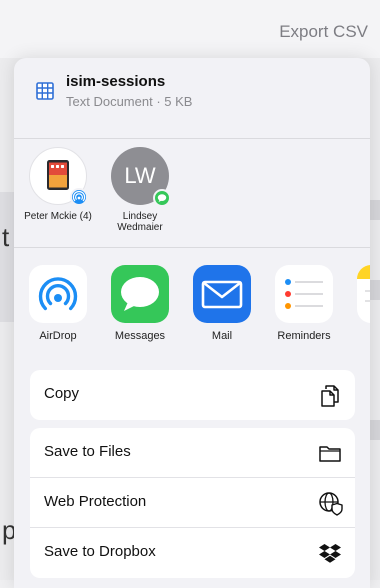 This screenshot has height=588, width=380. I want to click on messages-badge-icon, so click(162, 198).